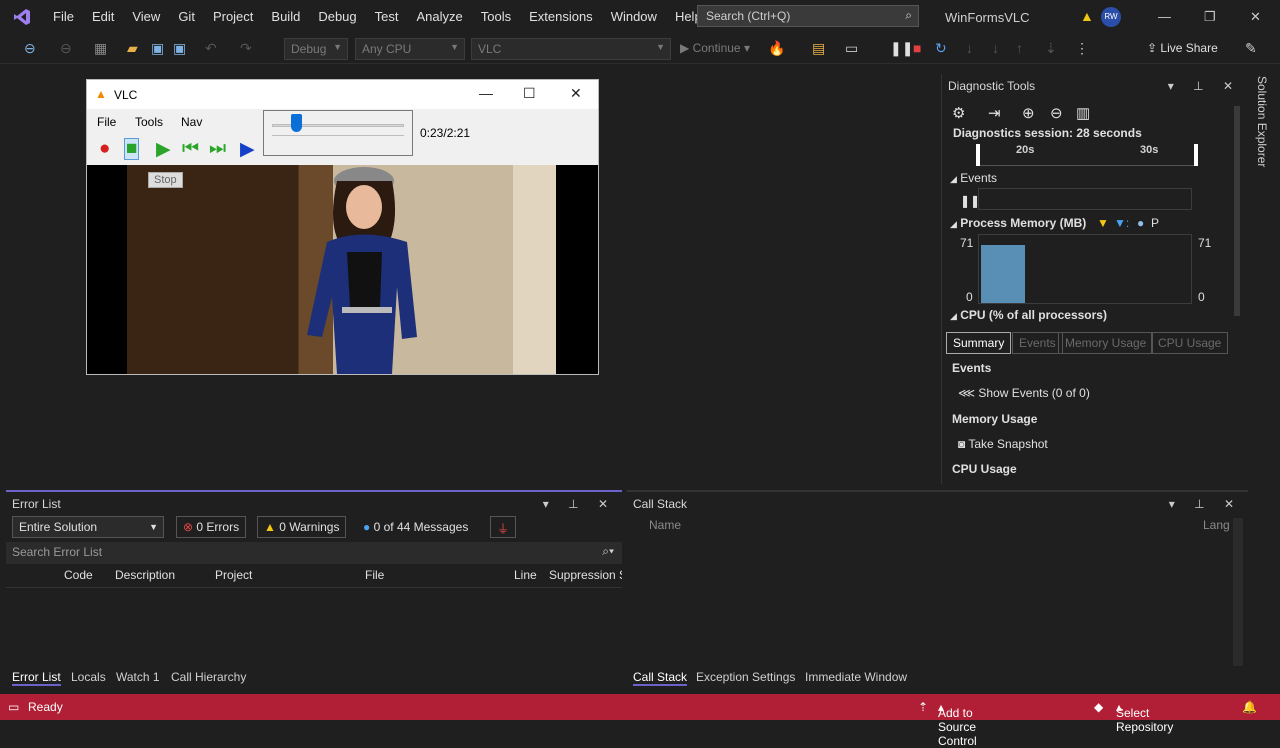 Image resolution: width=1280 pixels, height=748 pixels. What do you see at coordinates (337, 17) in the screenshot?
I see `menu-debug: Debug` at bounding box center [337, 17].